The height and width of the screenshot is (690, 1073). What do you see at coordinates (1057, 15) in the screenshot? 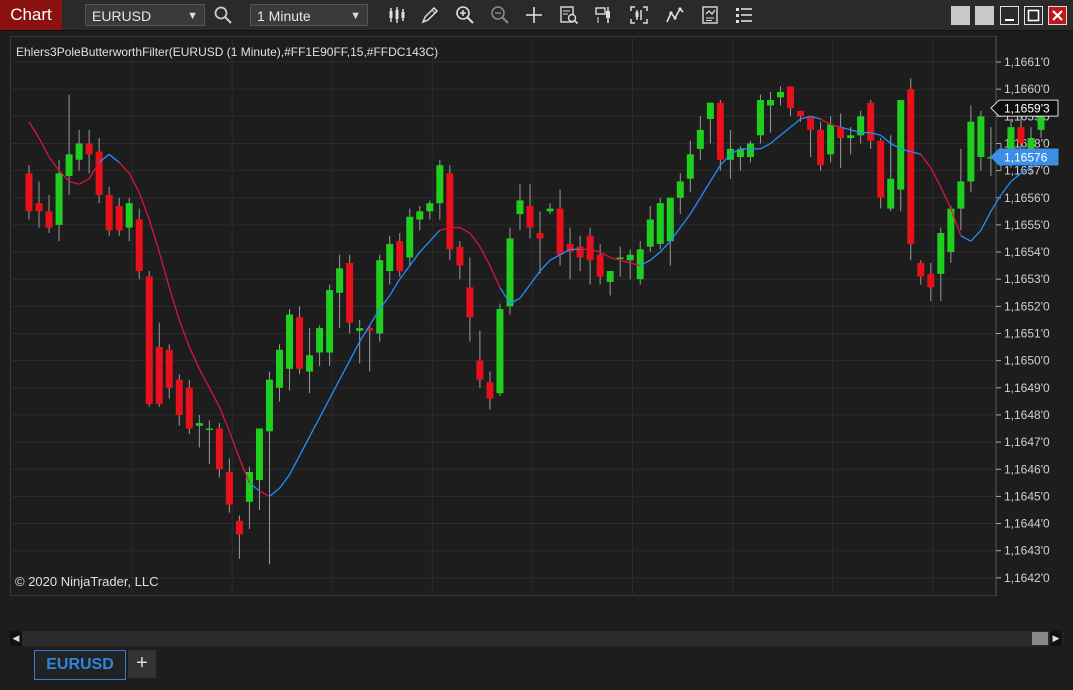
I see `close-icon` at bounding box center [1057, 15].